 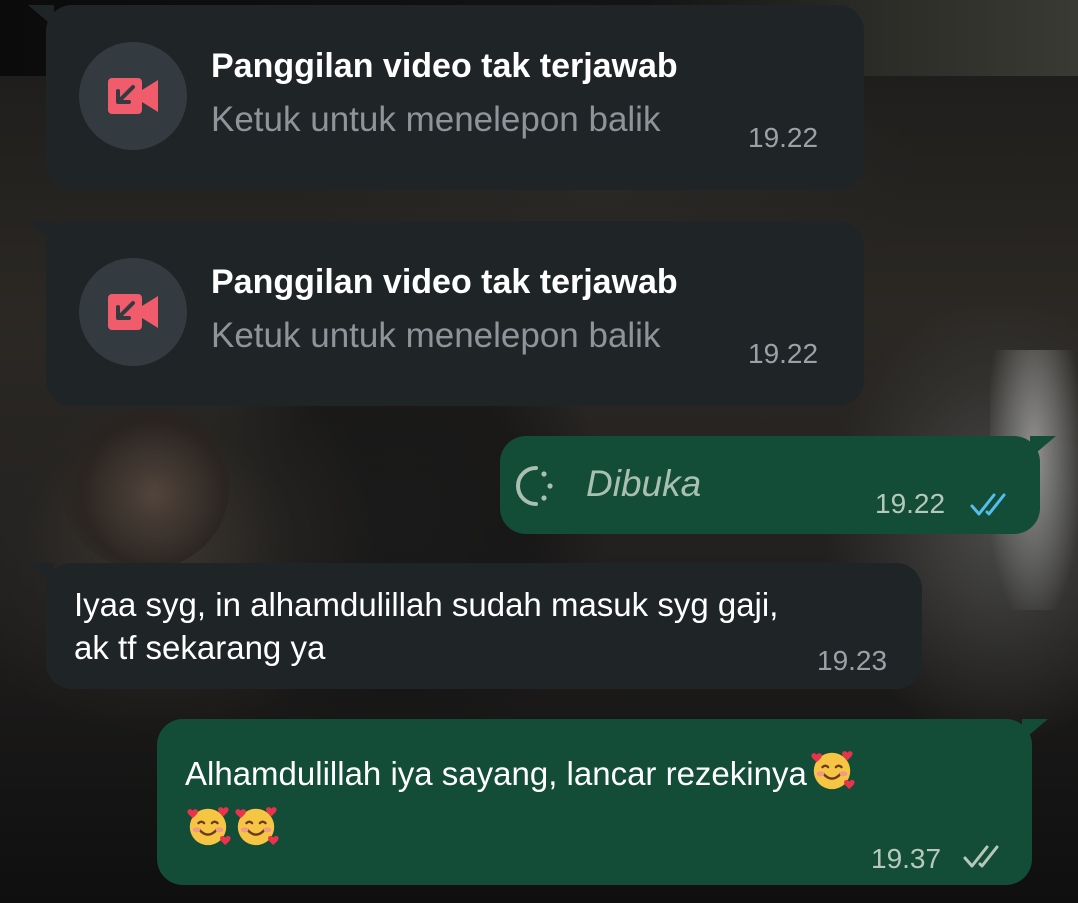 I want to click on view-once-status: Dibuka, so click(x=644, y=483).